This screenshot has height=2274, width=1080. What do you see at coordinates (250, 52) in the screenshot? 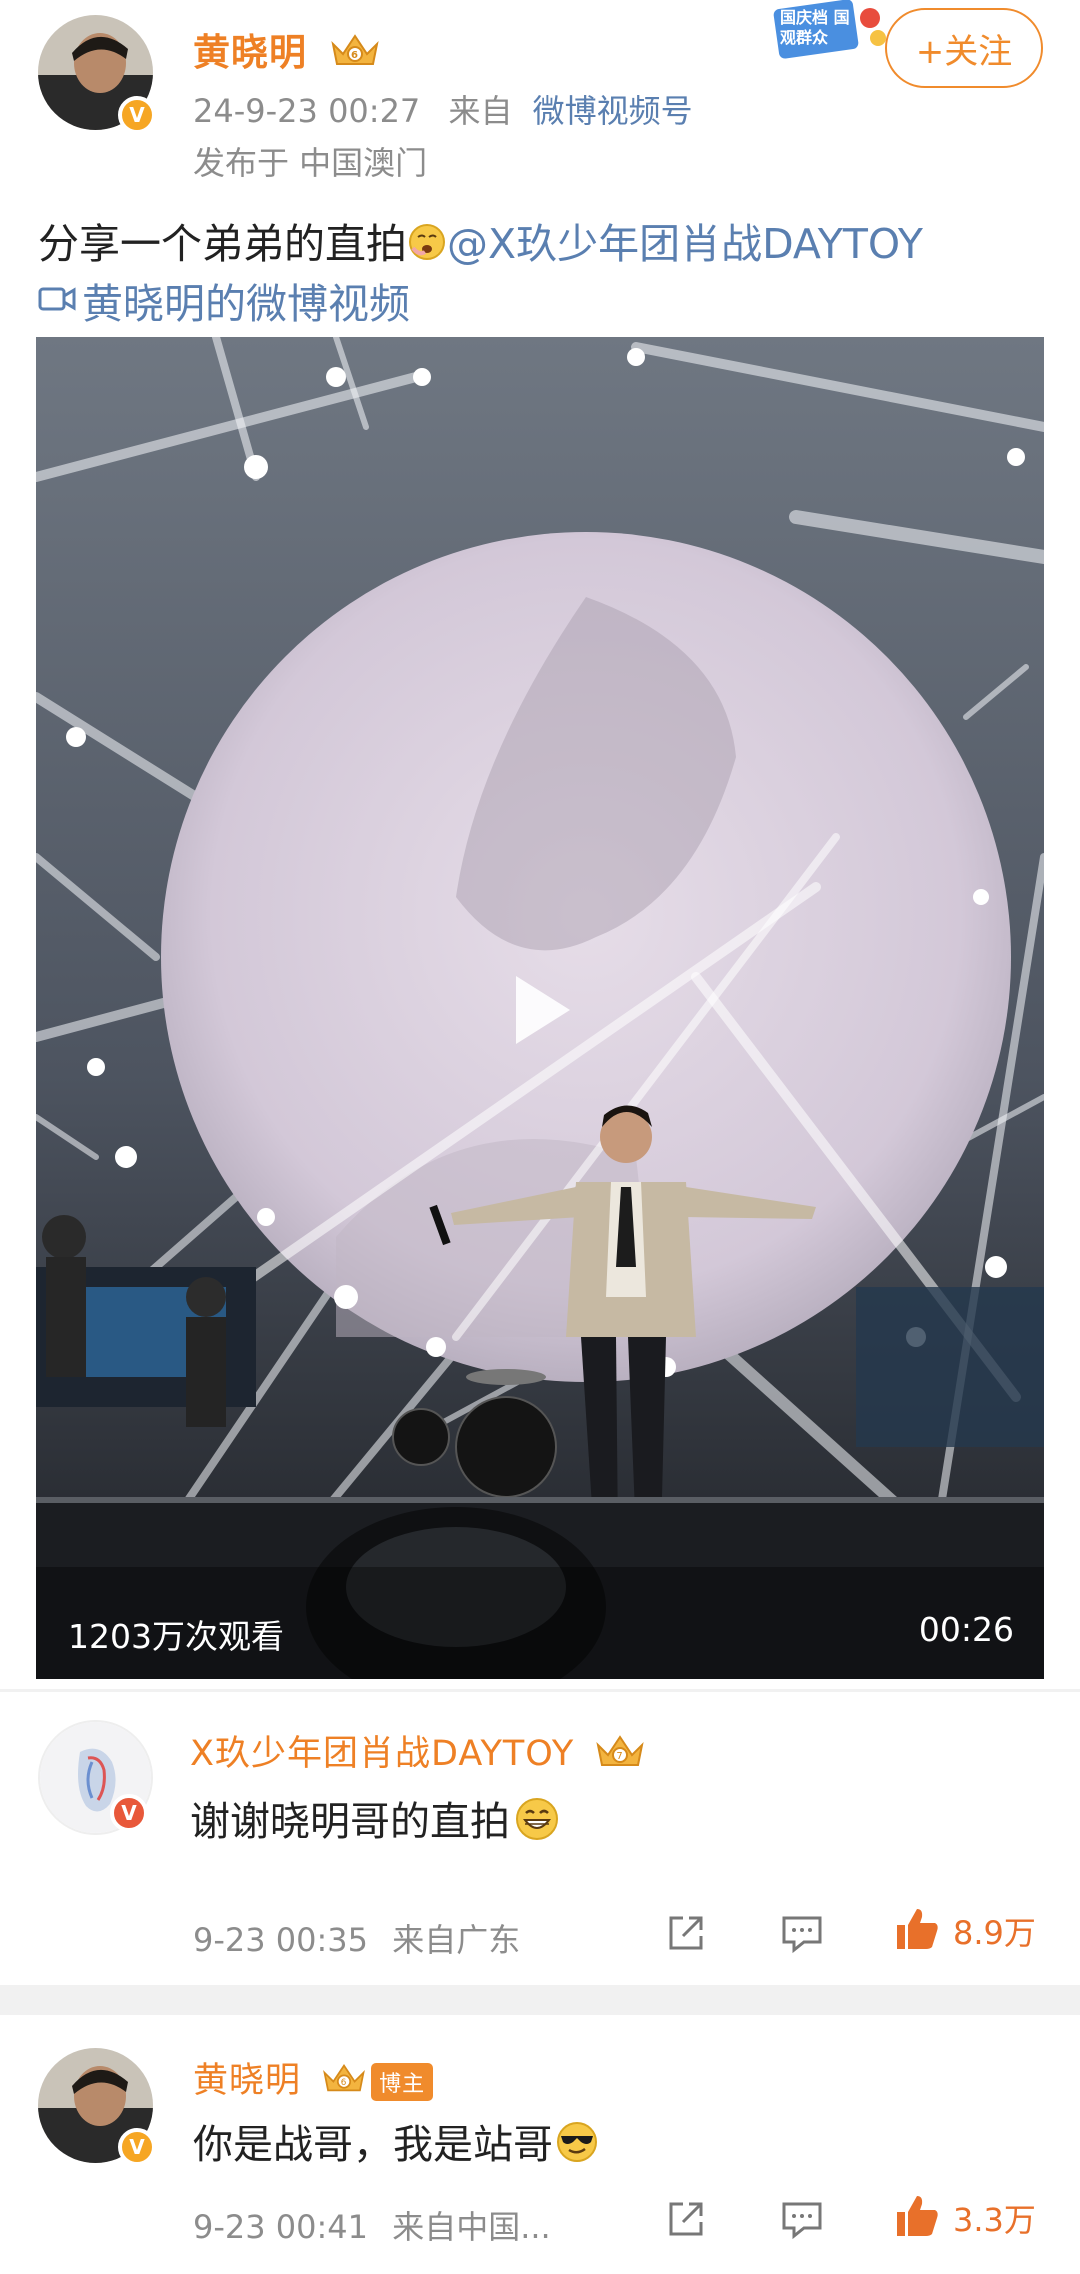
I see `post-author-name-text: 黄晓明` at bounding box center [250, 52].